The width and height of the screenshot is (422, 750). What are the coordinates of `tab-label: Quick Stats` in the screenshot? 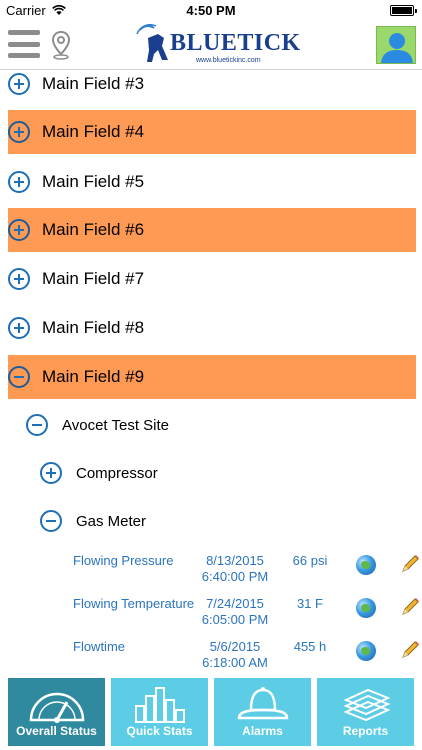 It's located at (159, 731).